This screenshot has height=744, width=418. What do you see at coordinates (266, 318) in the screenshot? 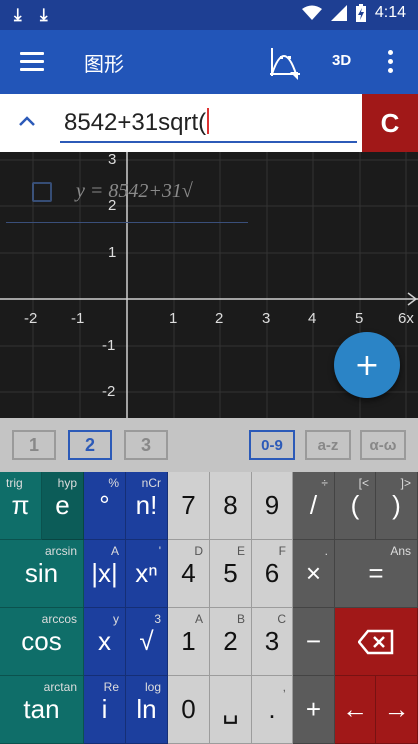
I see `x-tick: 3` at bounding box center [266, 318].